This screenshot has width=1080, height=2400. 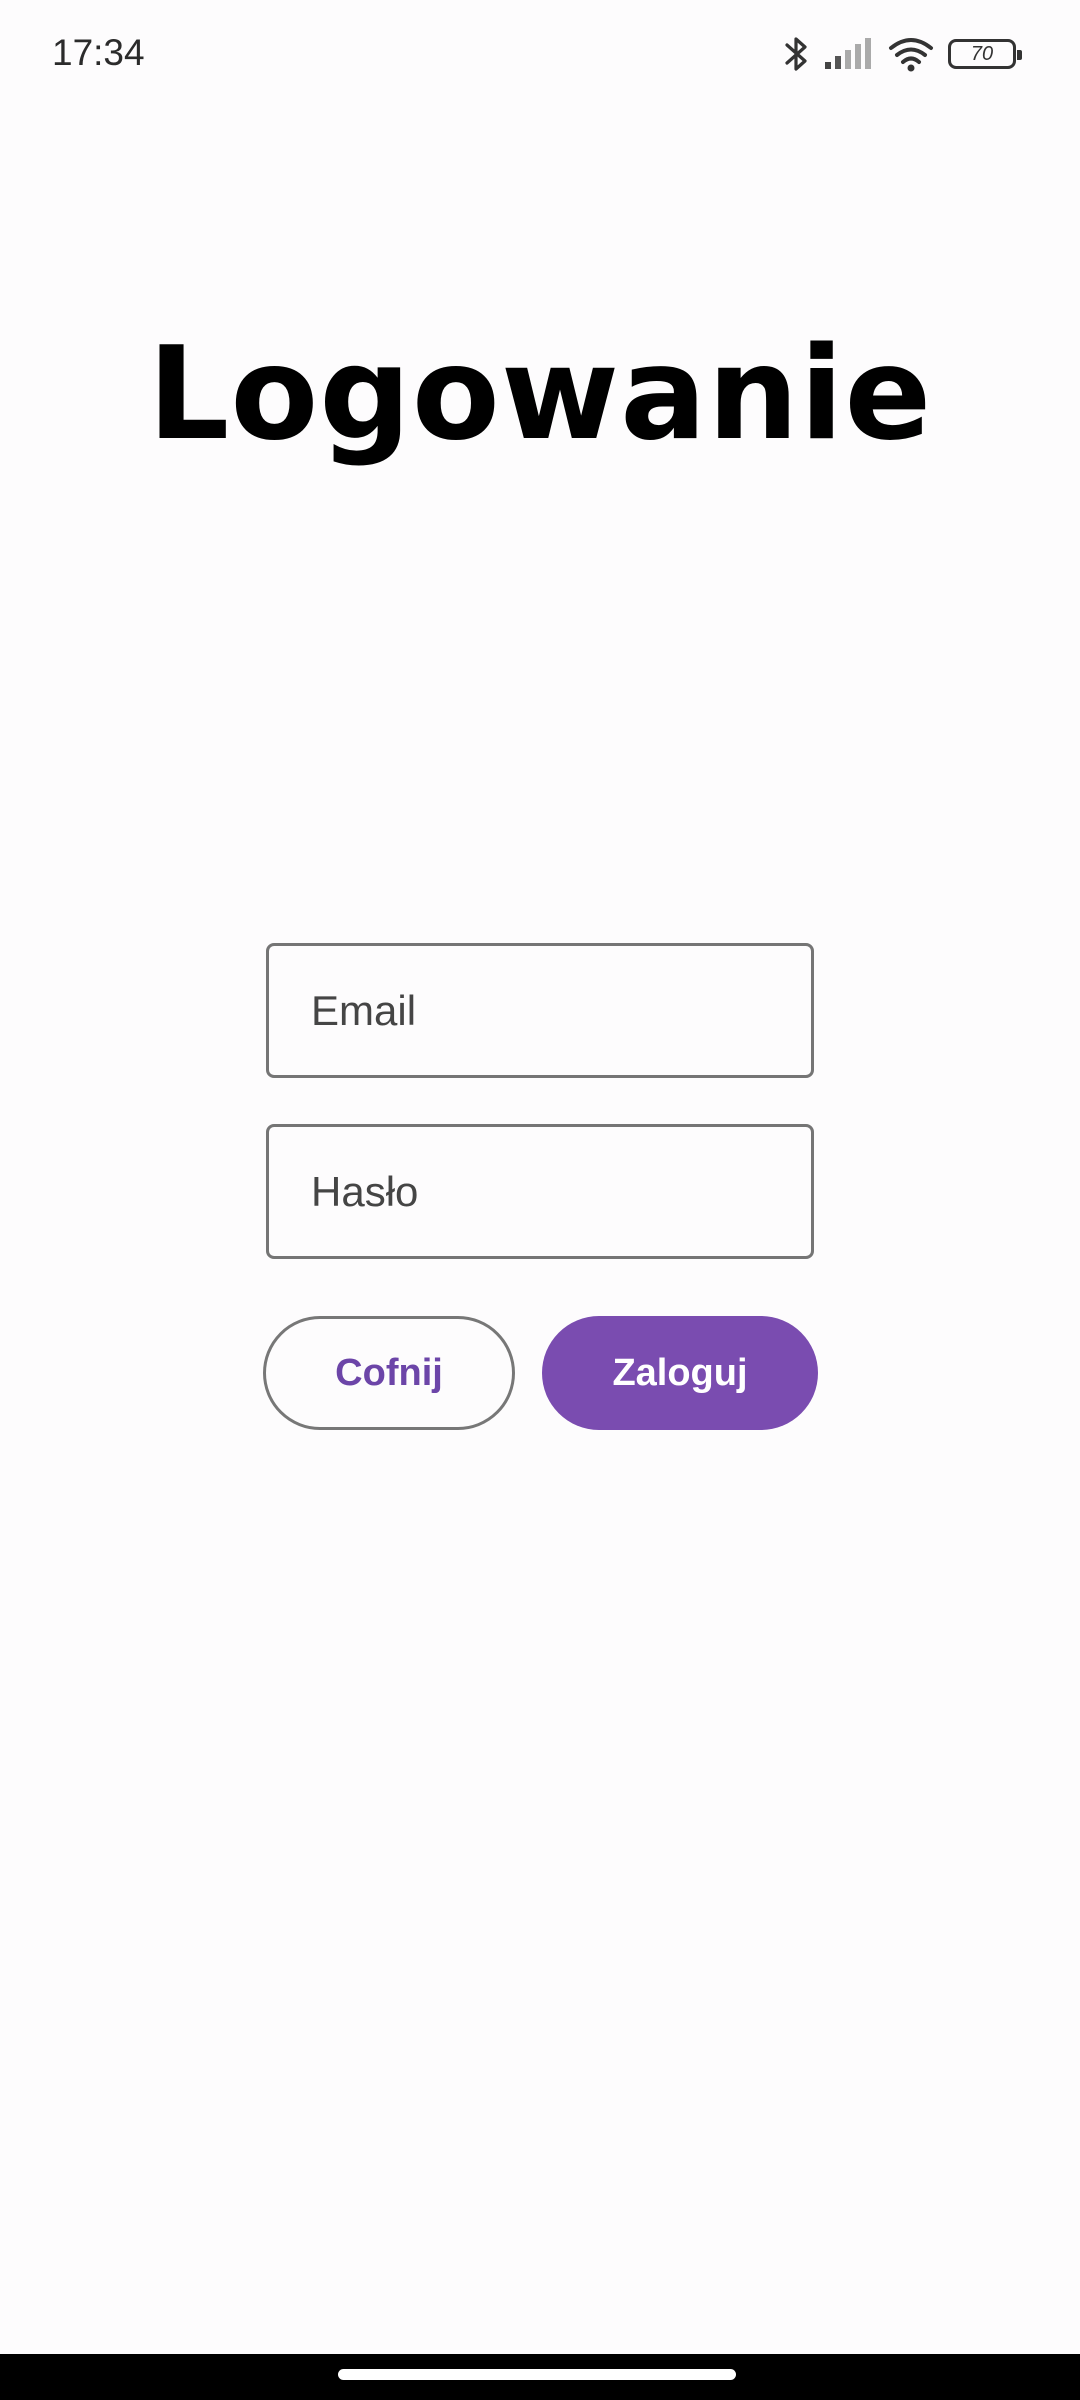 What do you see at coordinates (540, 55) in the screenshot?
I see `status-bar: 17:34 70` at bounding box center [540, 55].